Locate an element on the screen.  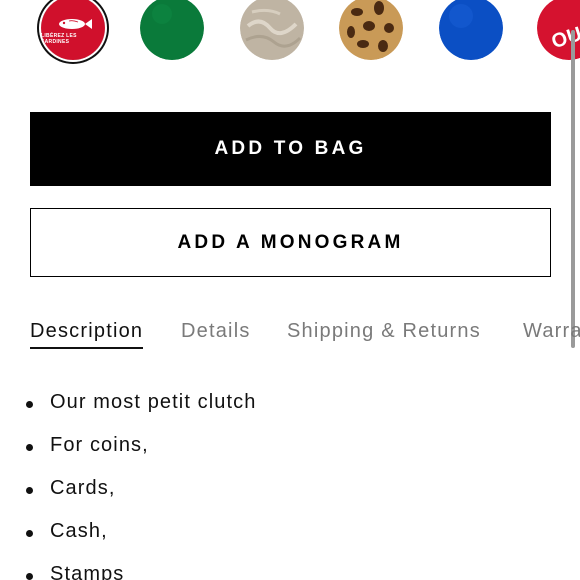
scrollbar is located at coordinates (573, 189).